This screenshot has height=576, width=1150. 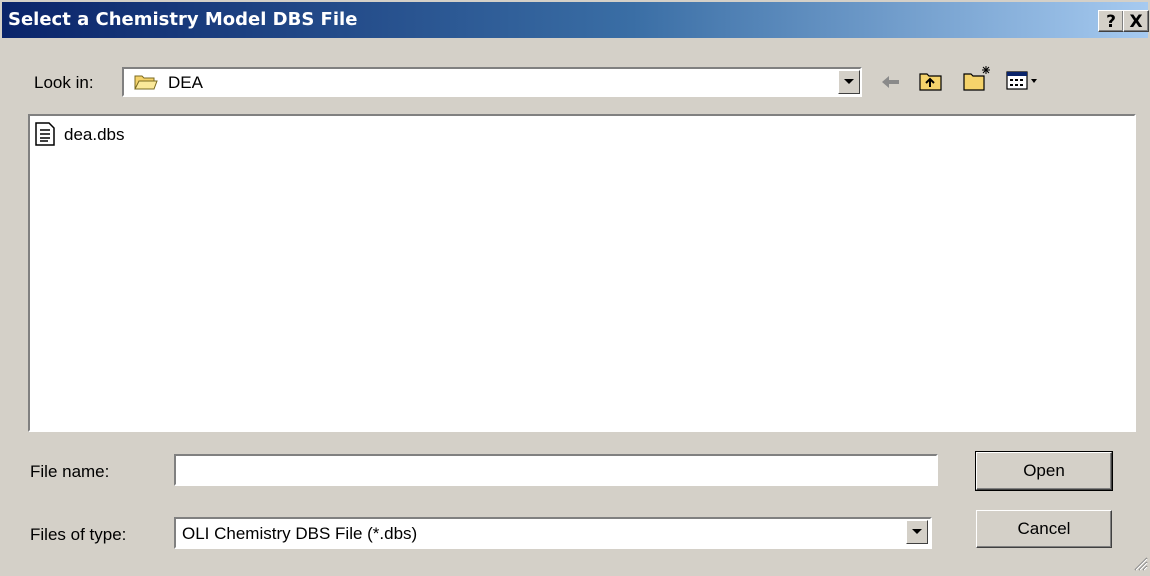 I want to click on folder-open-icon, so click(x=146, y=84).